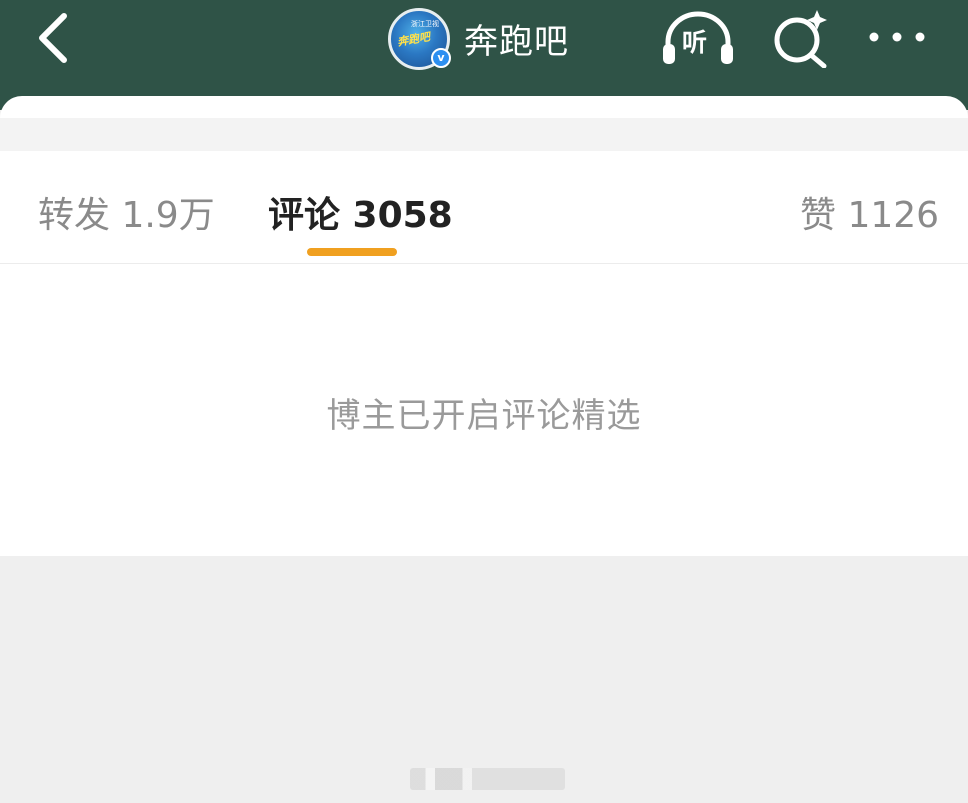 The width and height of the screenshot is (968, 803). I want to click on back-button, so click(55, 38).